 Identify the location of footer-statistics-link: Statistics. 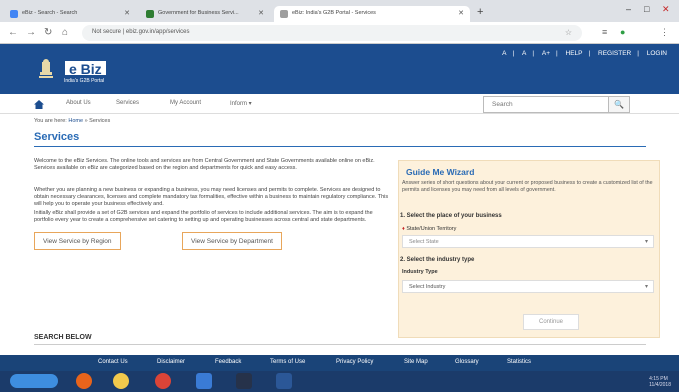
(519, 362).